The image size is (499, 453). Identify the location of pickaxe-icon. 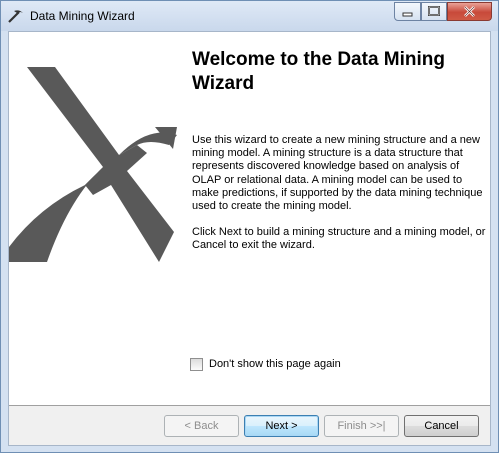
(16, 16).